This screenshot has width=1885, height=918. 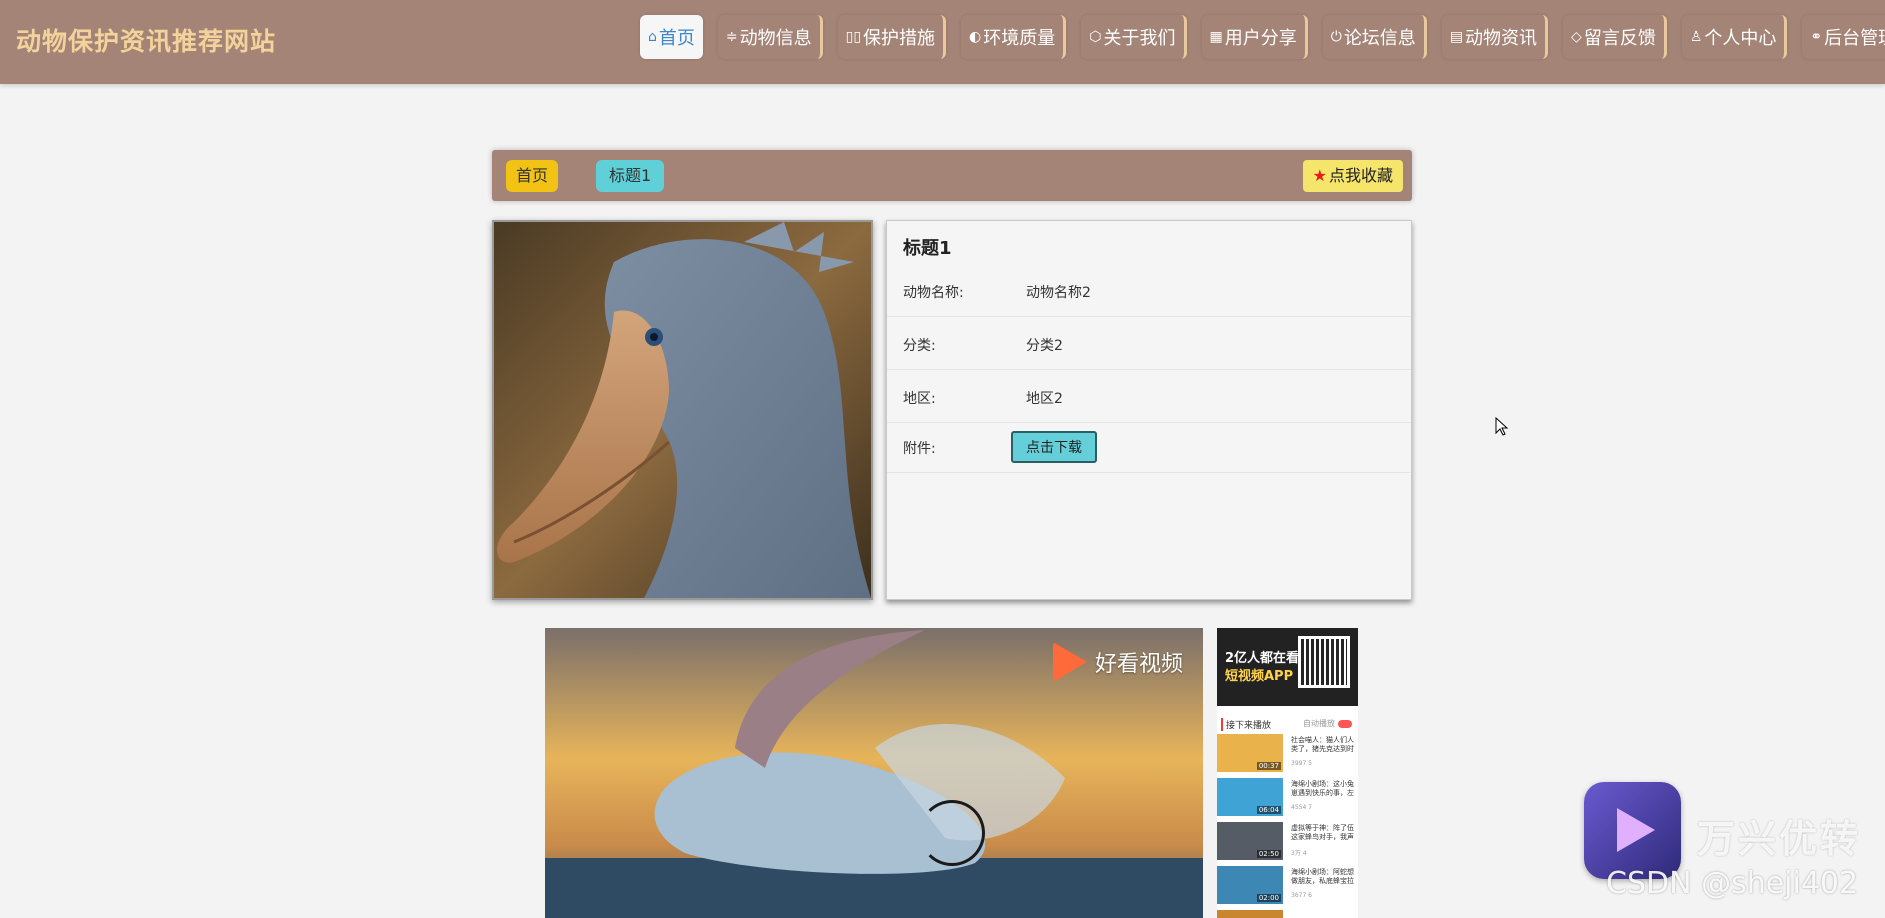 What do you see at coordinates (874, 773) in the screenshot?
I see `video-player: 好看视频` at bounding box center [874, 773].